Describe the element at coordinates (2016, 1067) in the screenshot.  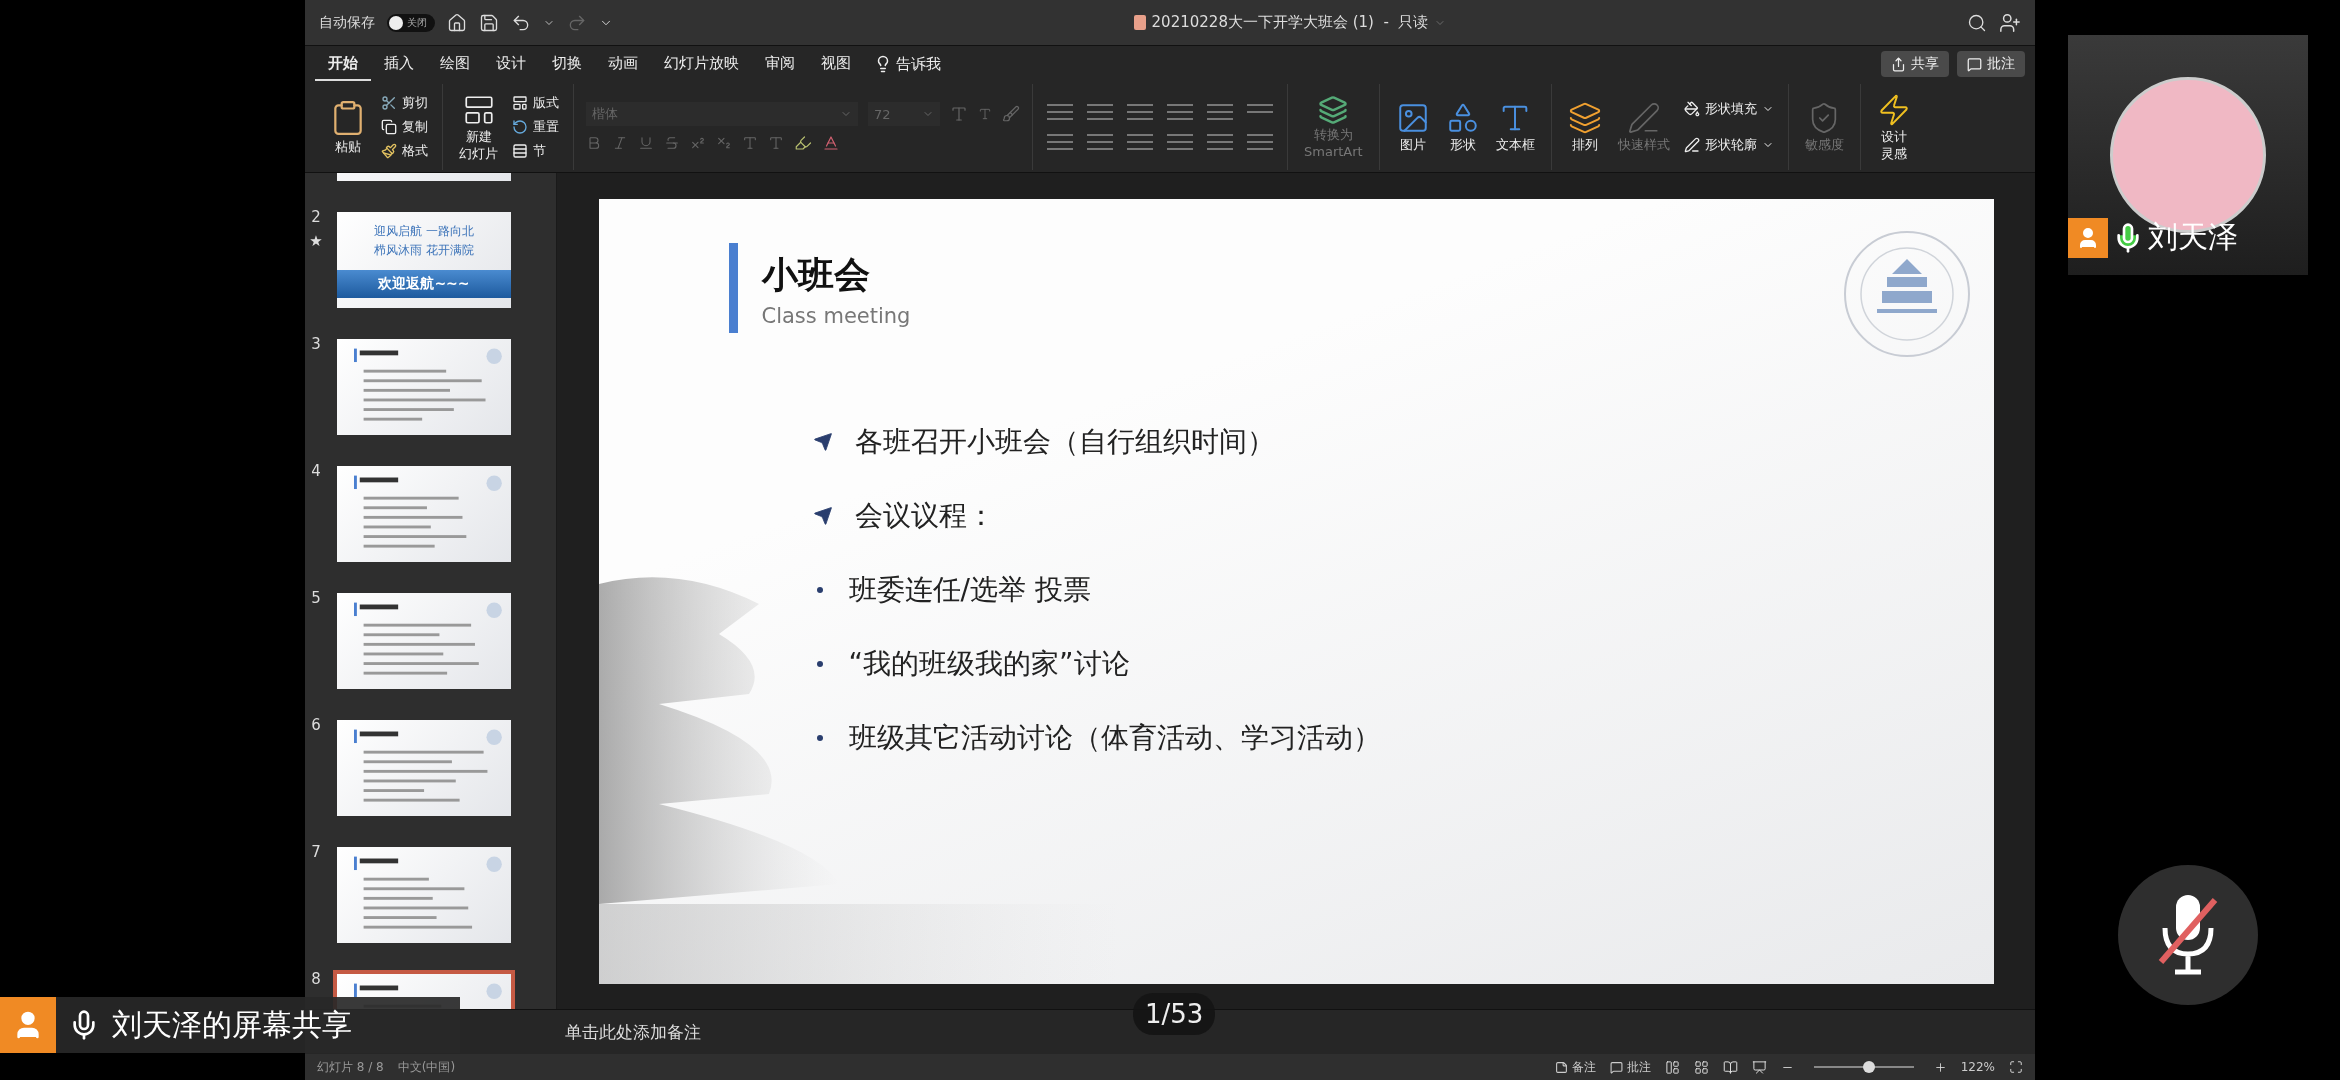
I see `fit-to-window-icon` at that location.